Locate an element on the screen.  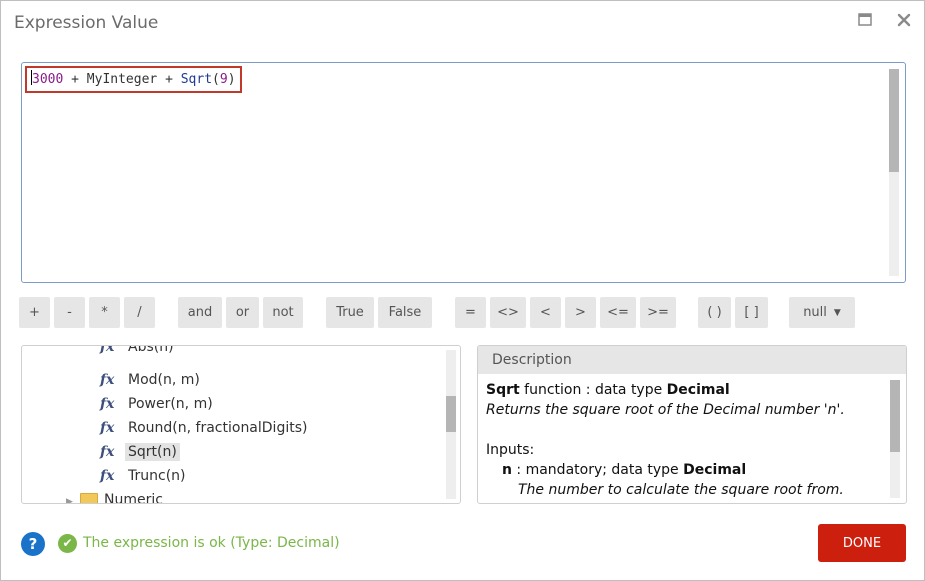
tree-item-label: Power(n, m) is located at coordinates (170, 404).